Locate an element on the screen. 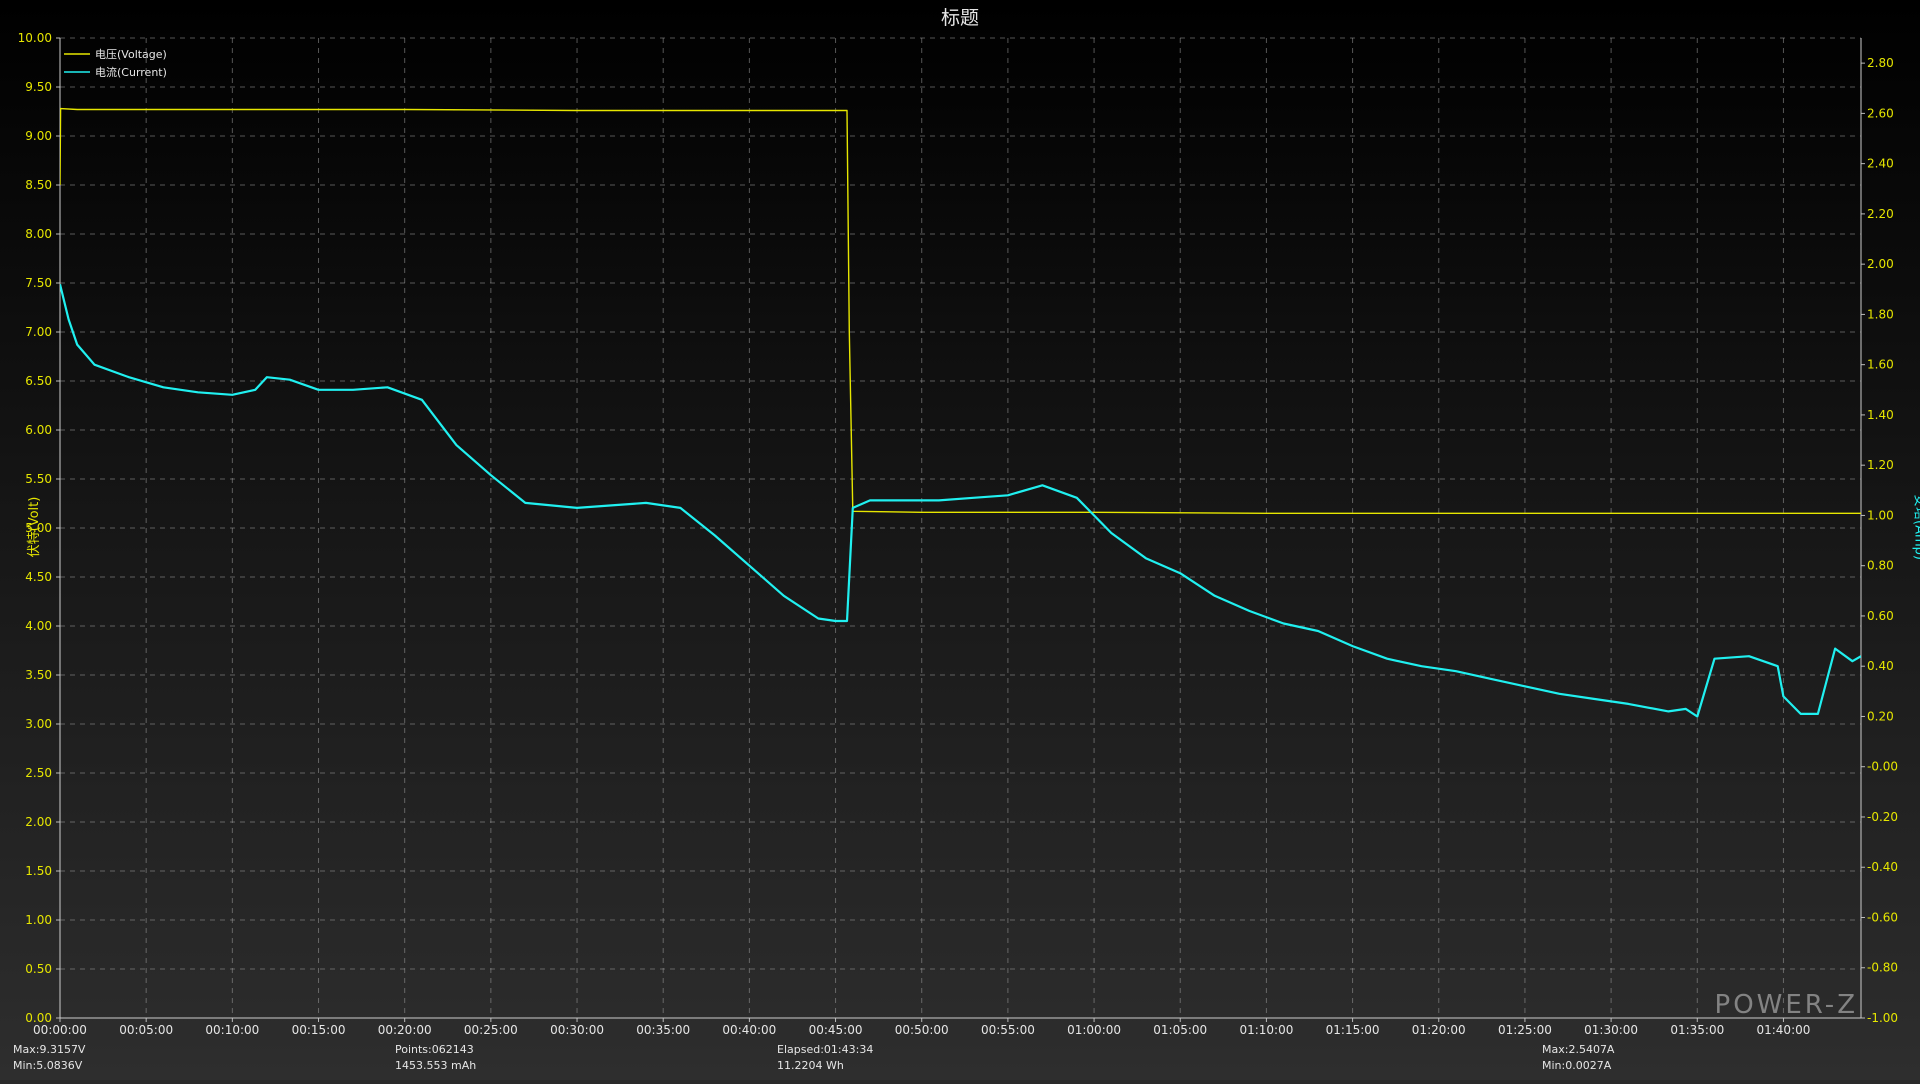 This screenshot has width=1920, height=1084. x-tick-label: 00:30:00 is located at coordinates (577, 1030).